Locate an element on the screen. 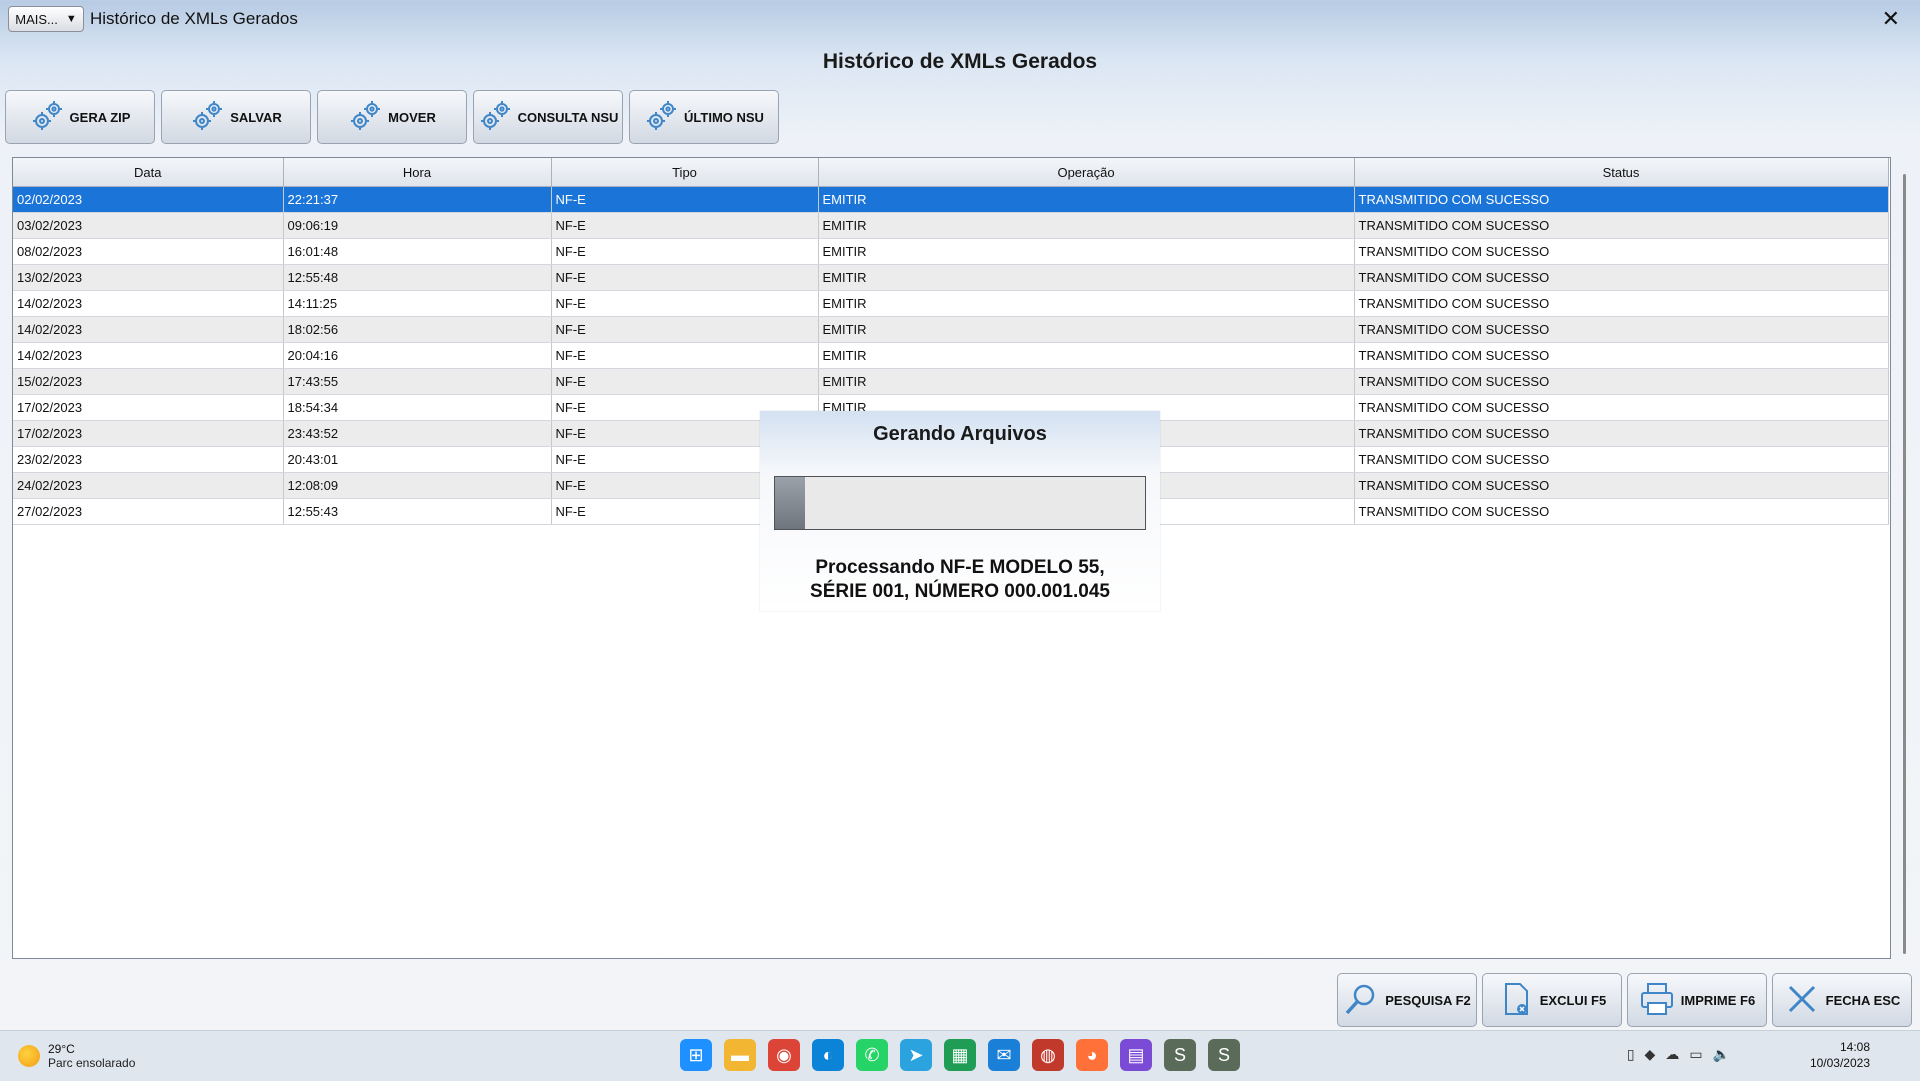  table-cell: 16:01:48 is located at coordinates (417, 251).